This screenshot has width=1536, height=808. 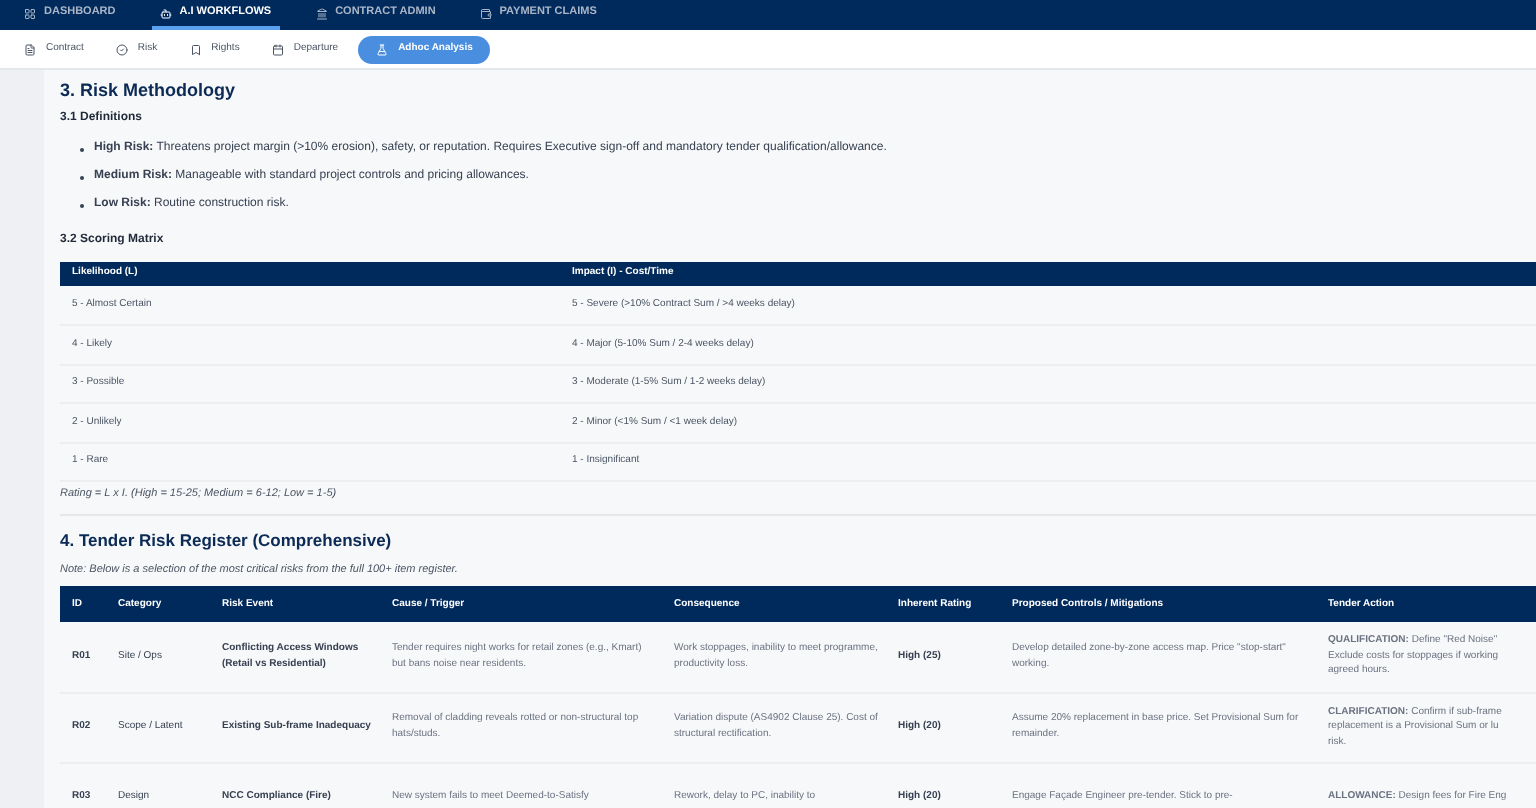 What do you see at coordinates (227, 541) in the screenshot?
I see `section-heading: 4. Tender Risk Register (Comprehensive)` at bounding box center [227, 541].